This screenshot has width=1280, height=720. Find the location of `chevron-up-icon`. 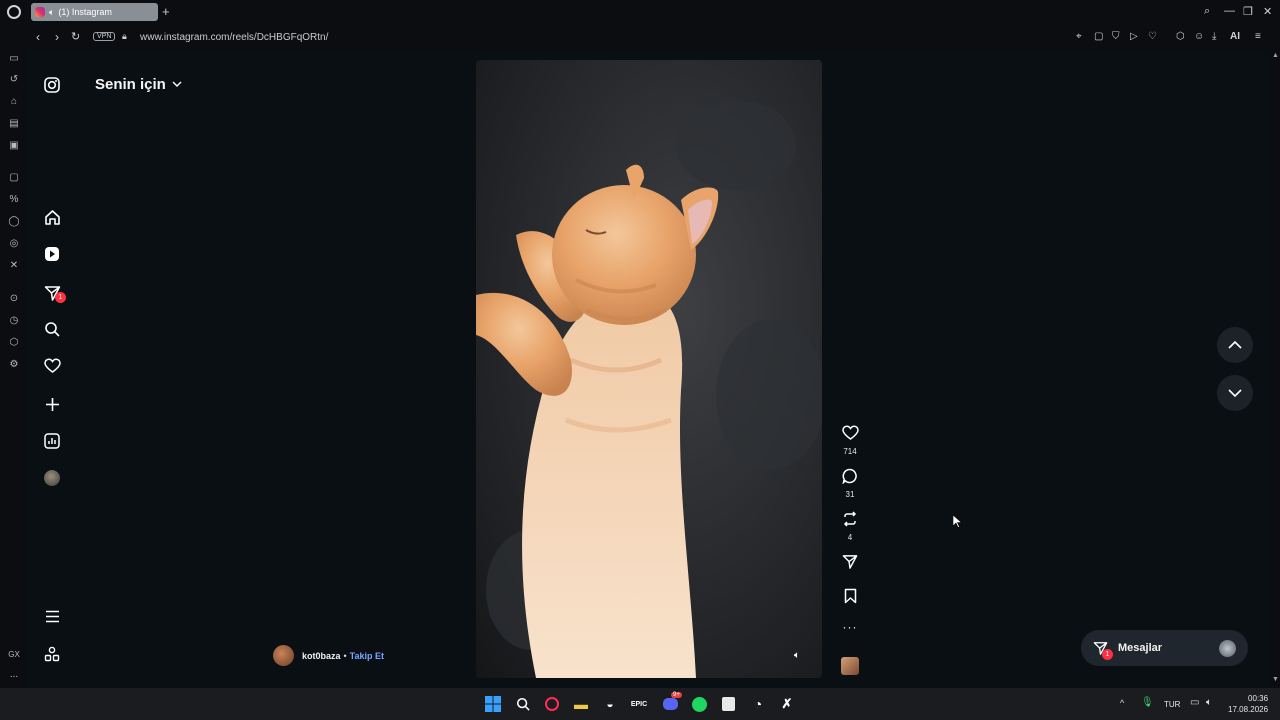

chevron-up-icon is located at coordinates (1235, 345).